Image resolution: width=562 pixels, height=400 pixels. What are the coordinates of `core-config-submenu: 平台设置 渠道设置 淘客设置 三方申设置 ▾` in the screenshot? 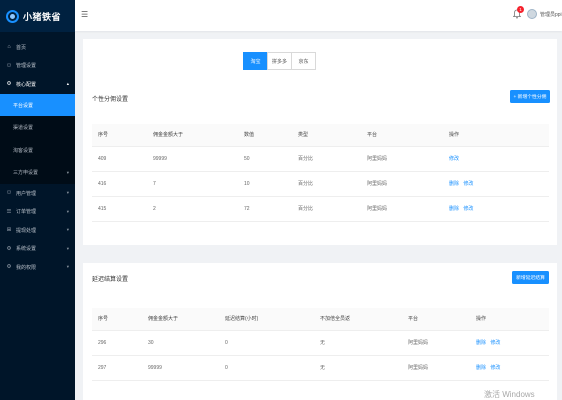 It's located at (37, 138).